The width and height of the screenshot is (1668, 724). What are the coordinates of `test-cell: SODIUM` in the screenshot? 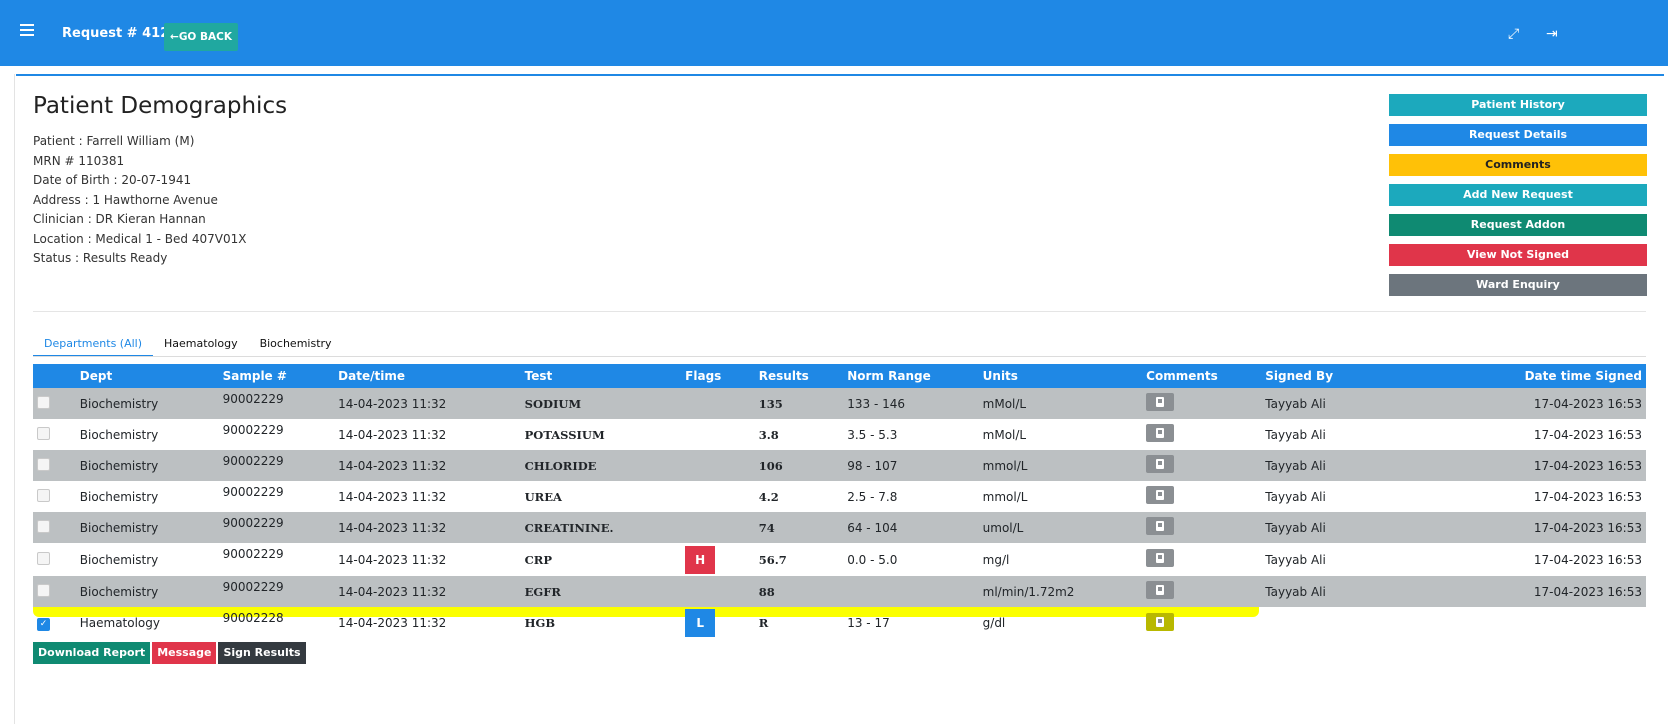 It's located at (601, 403).